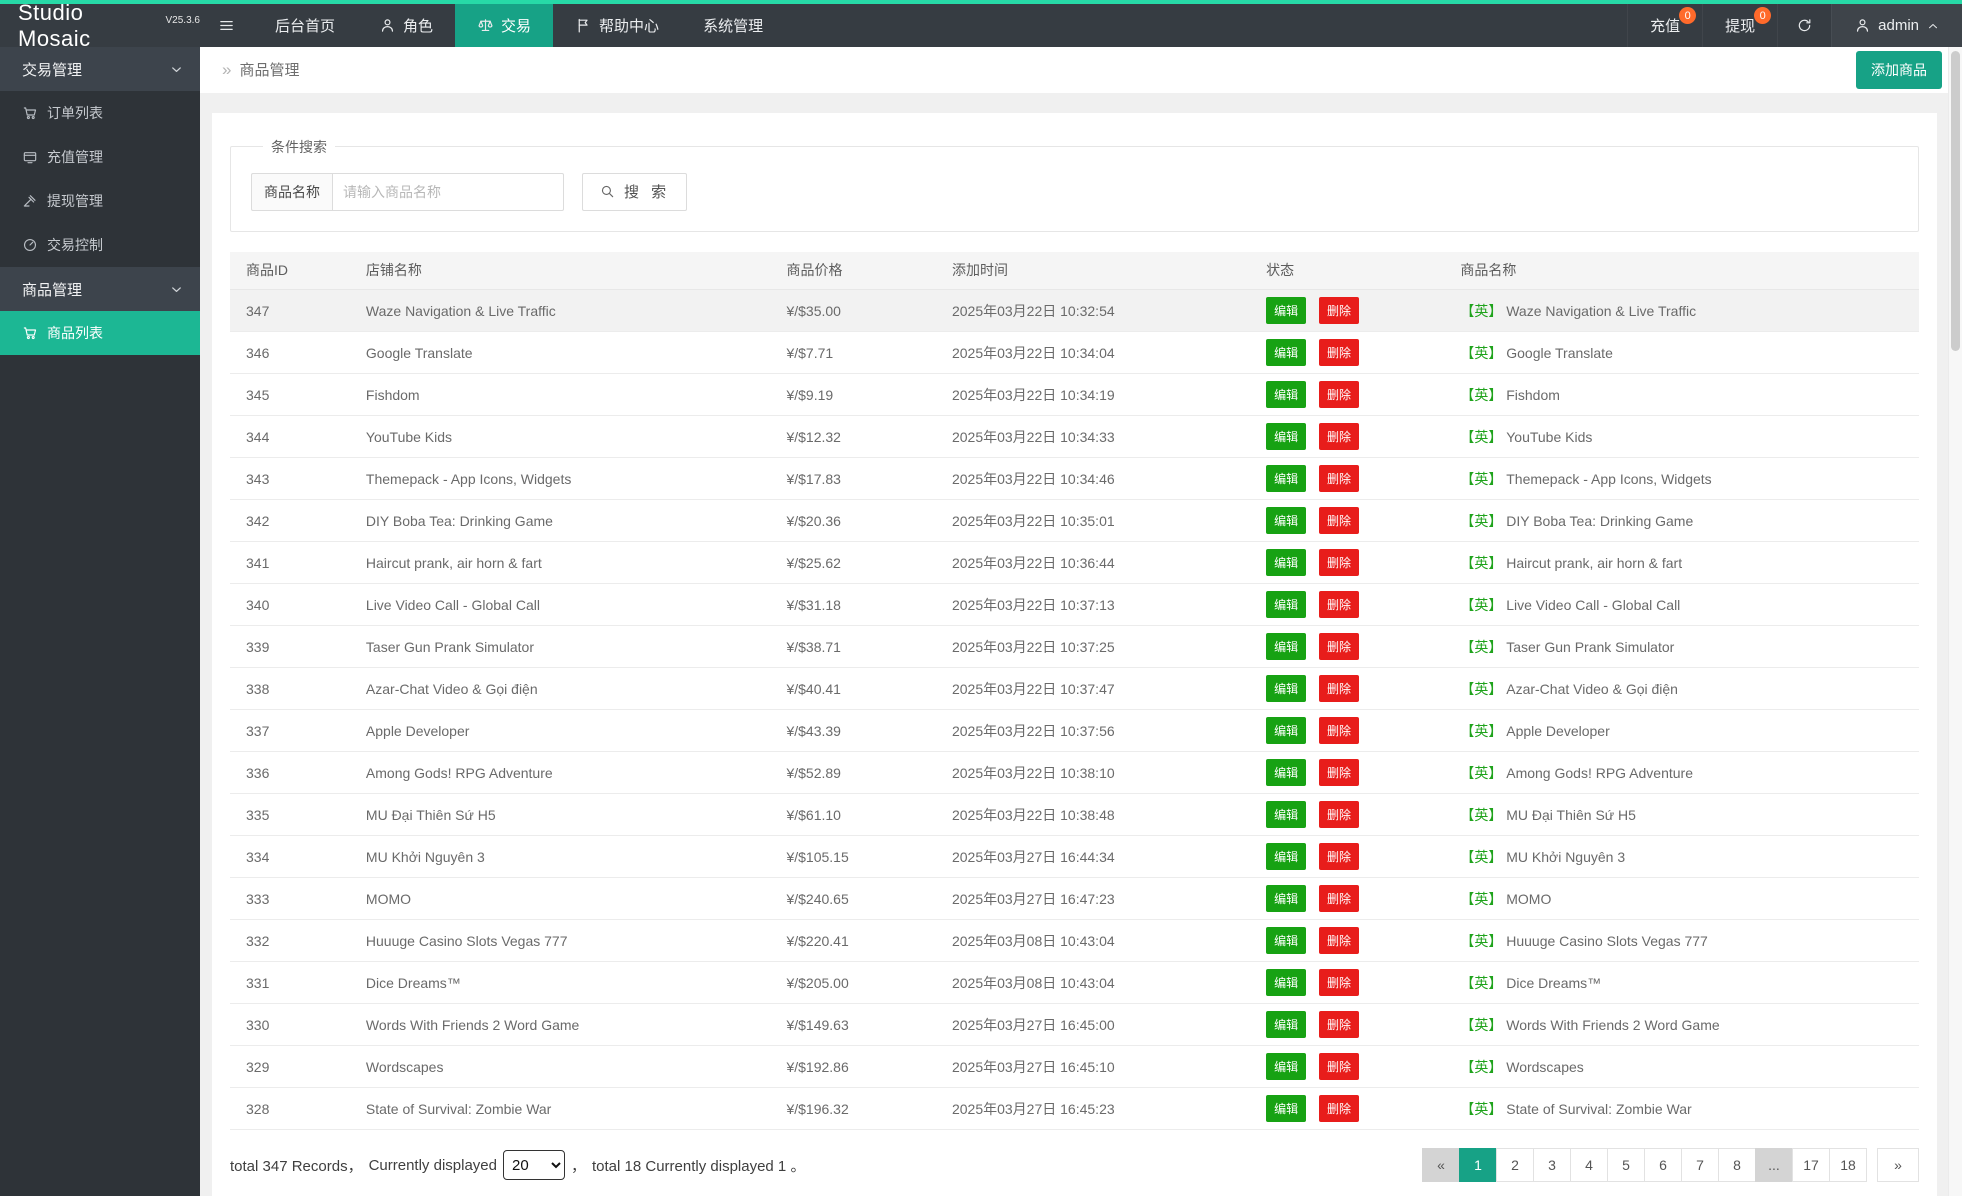 The image size is (1962, 1196). I want to click on page-size-select: 20, so click(533, 1165).